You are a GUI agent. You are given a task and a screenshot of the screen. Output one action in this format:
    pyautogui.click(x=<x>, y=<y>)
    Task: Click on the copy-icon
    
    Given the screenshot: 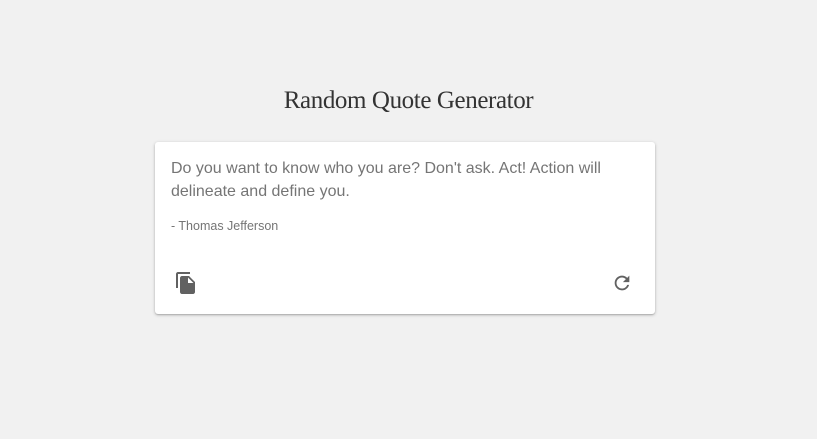 What is the action you would take?
    pyautogui.click(x=186, y=283)
    